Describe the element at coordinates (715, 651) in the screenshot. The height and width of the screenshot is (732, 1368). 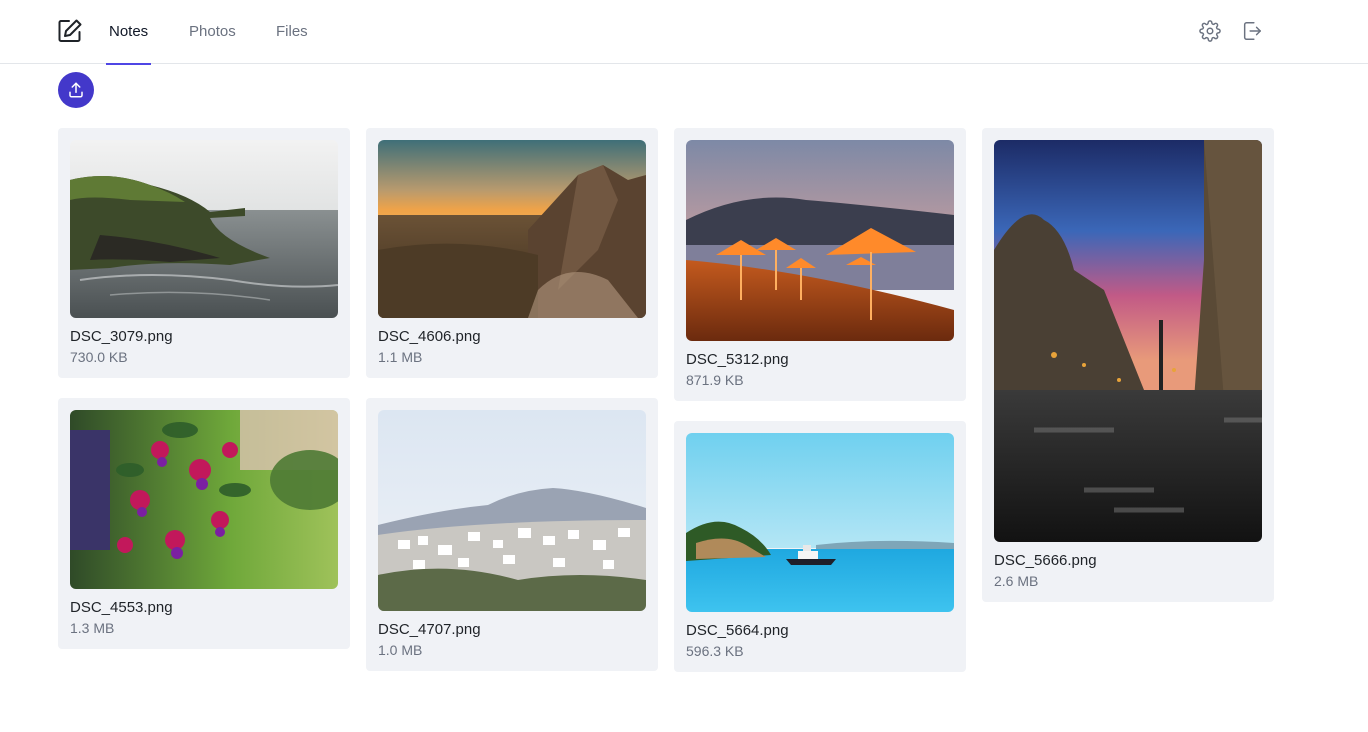
I see `photo-size: 596.3 KB` at that location.